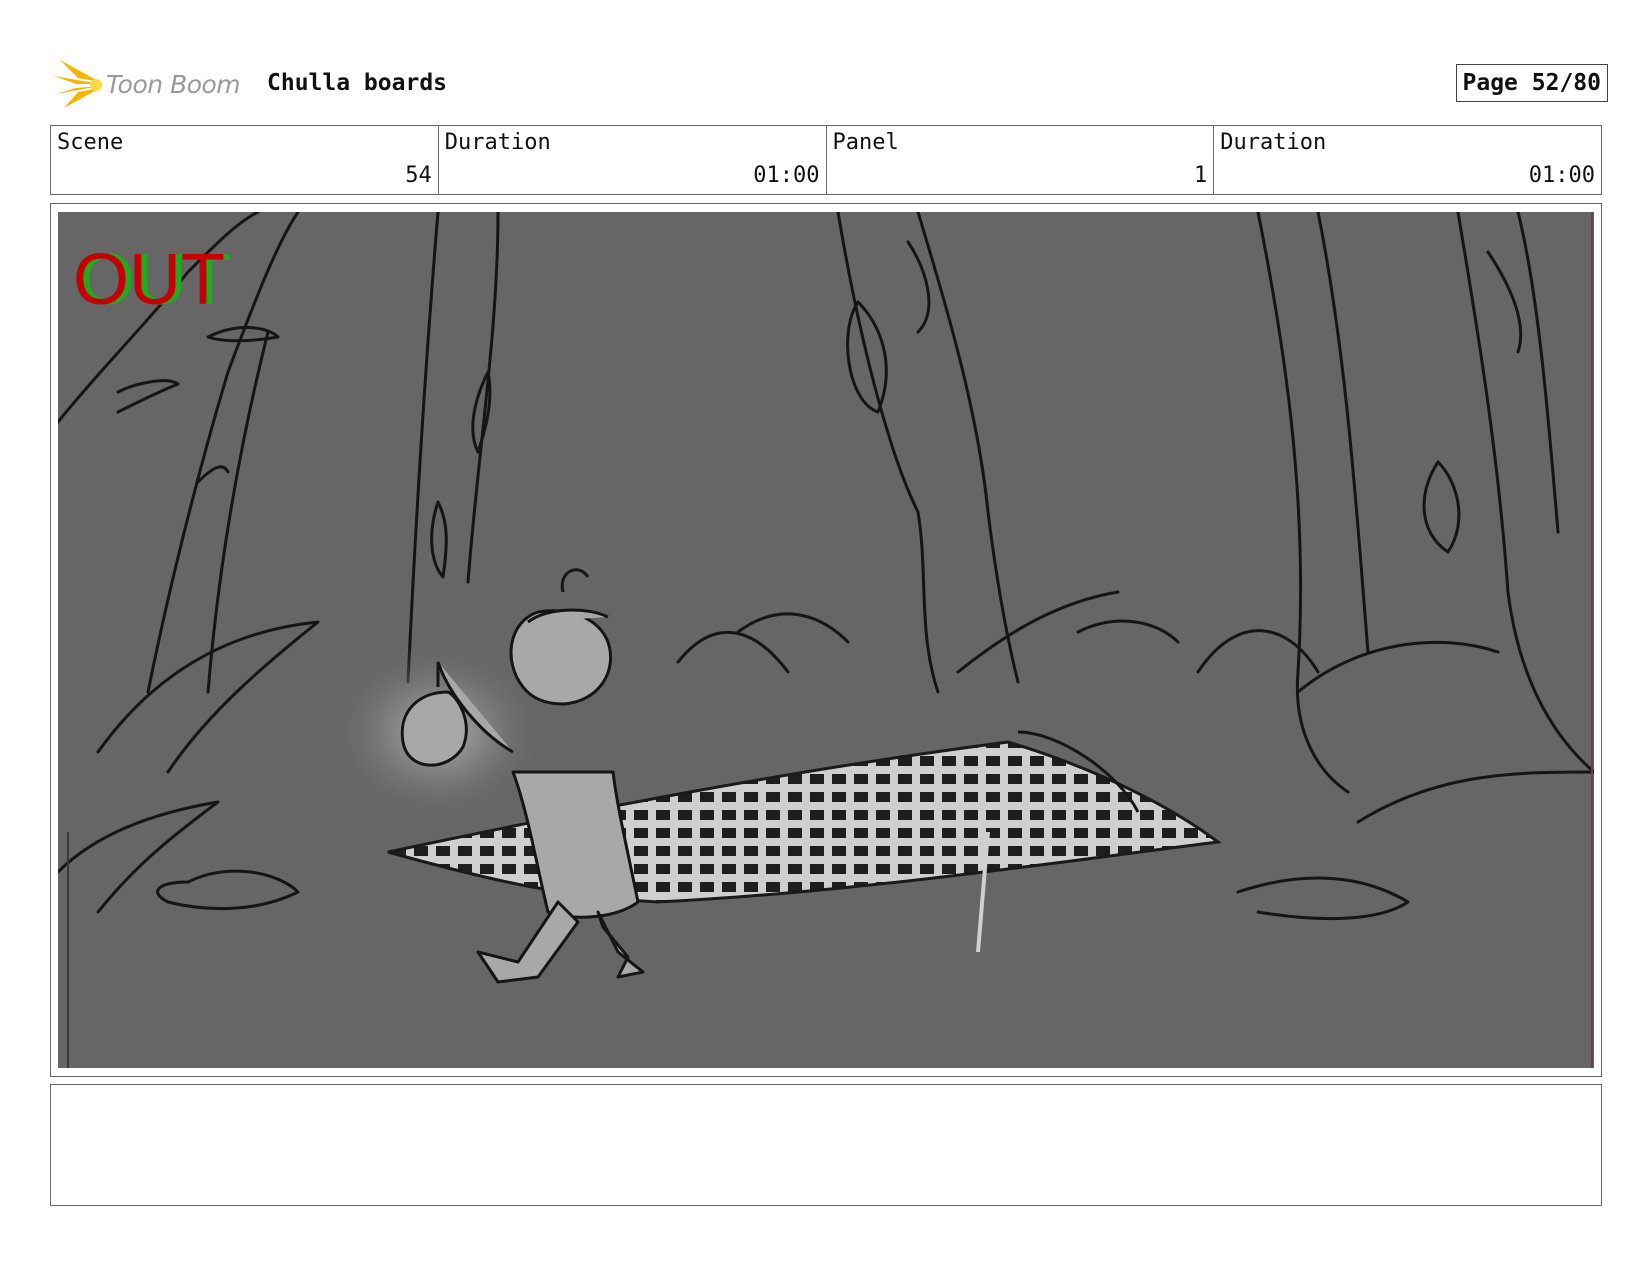 This screenshot has height=1275, width=1650. What do you see at coordinates (149, 277) in the screenshot?
I see `out-text: OUT` at bounding box center [149, 277].